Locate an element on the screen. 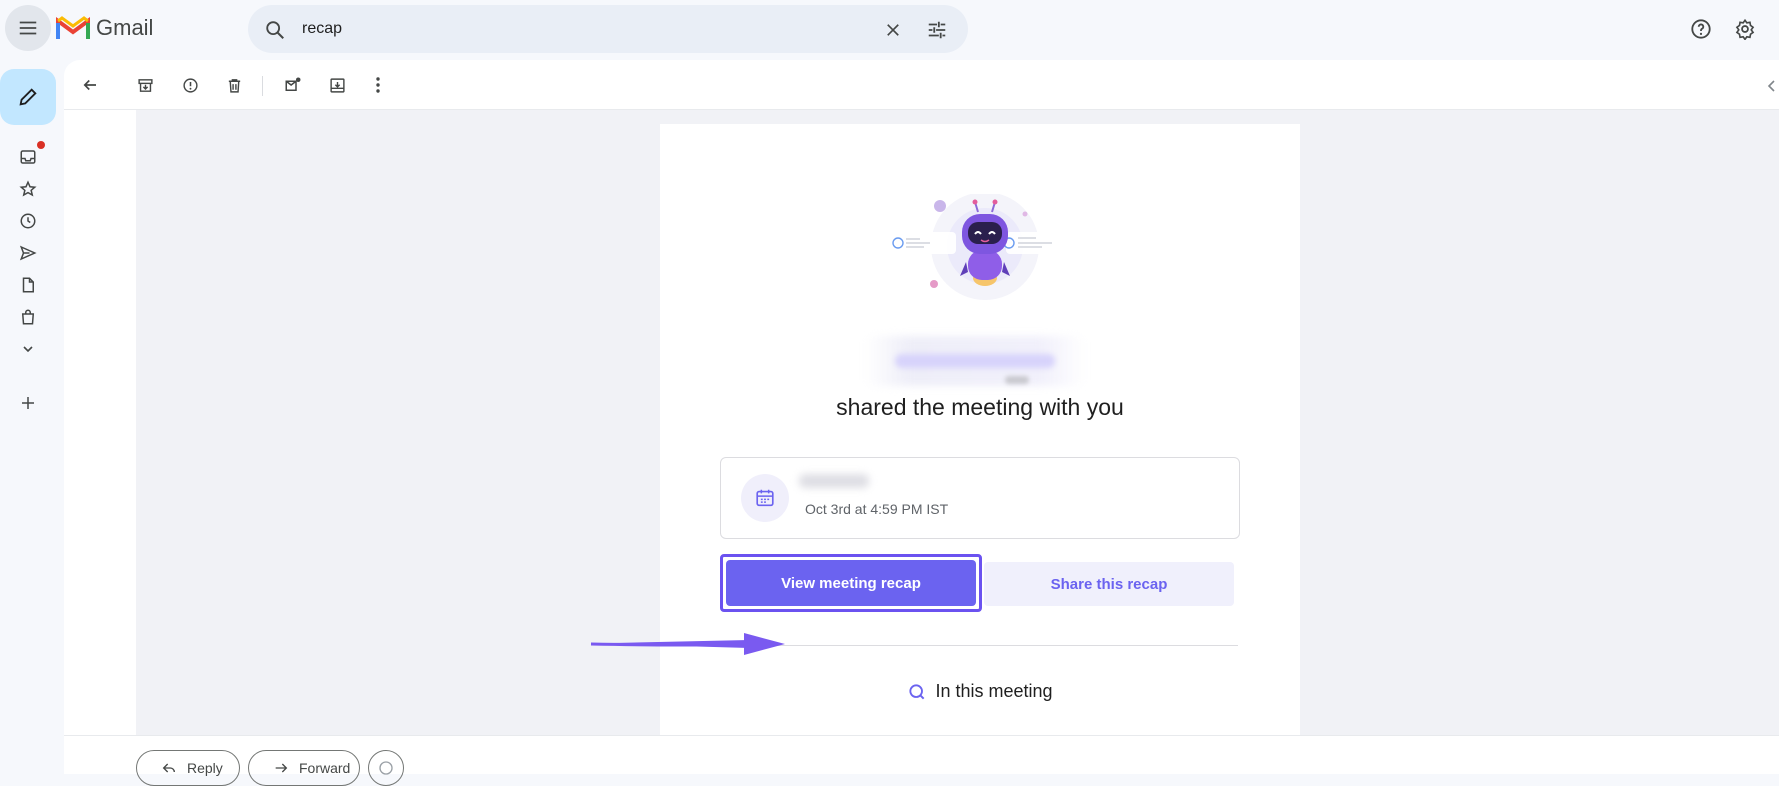  back-button is located at coordinates (90, 85).